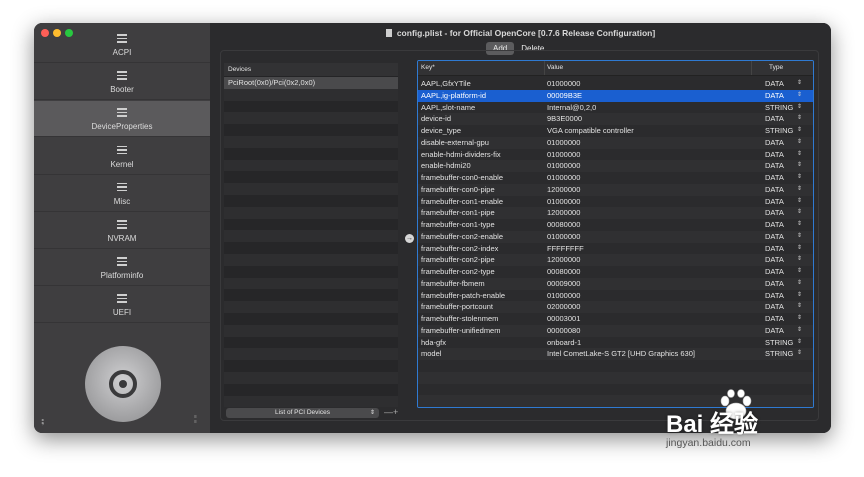  What do you see at coordinates (122, 157) in the screenshot?
I see `sidebar-item-kernel: Kernel` at bounding box center [122, 157].